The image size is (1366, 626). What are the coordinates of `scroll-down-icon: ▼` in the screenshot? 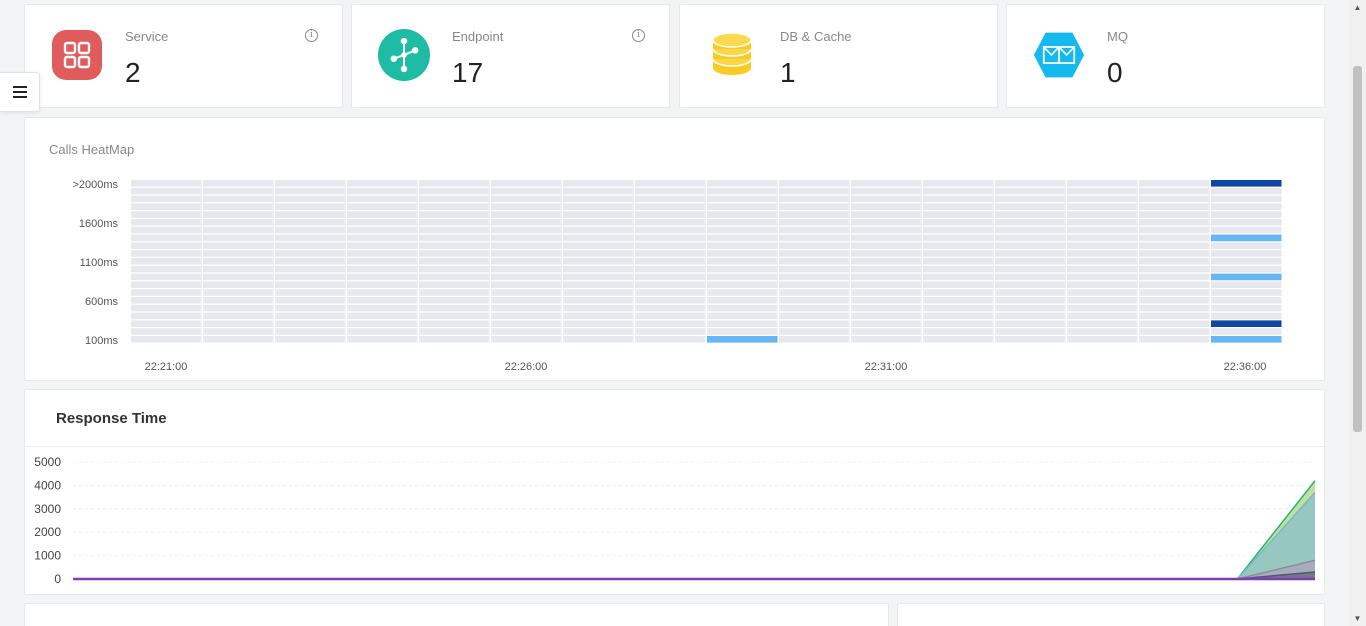 It's located at (1357, 618).